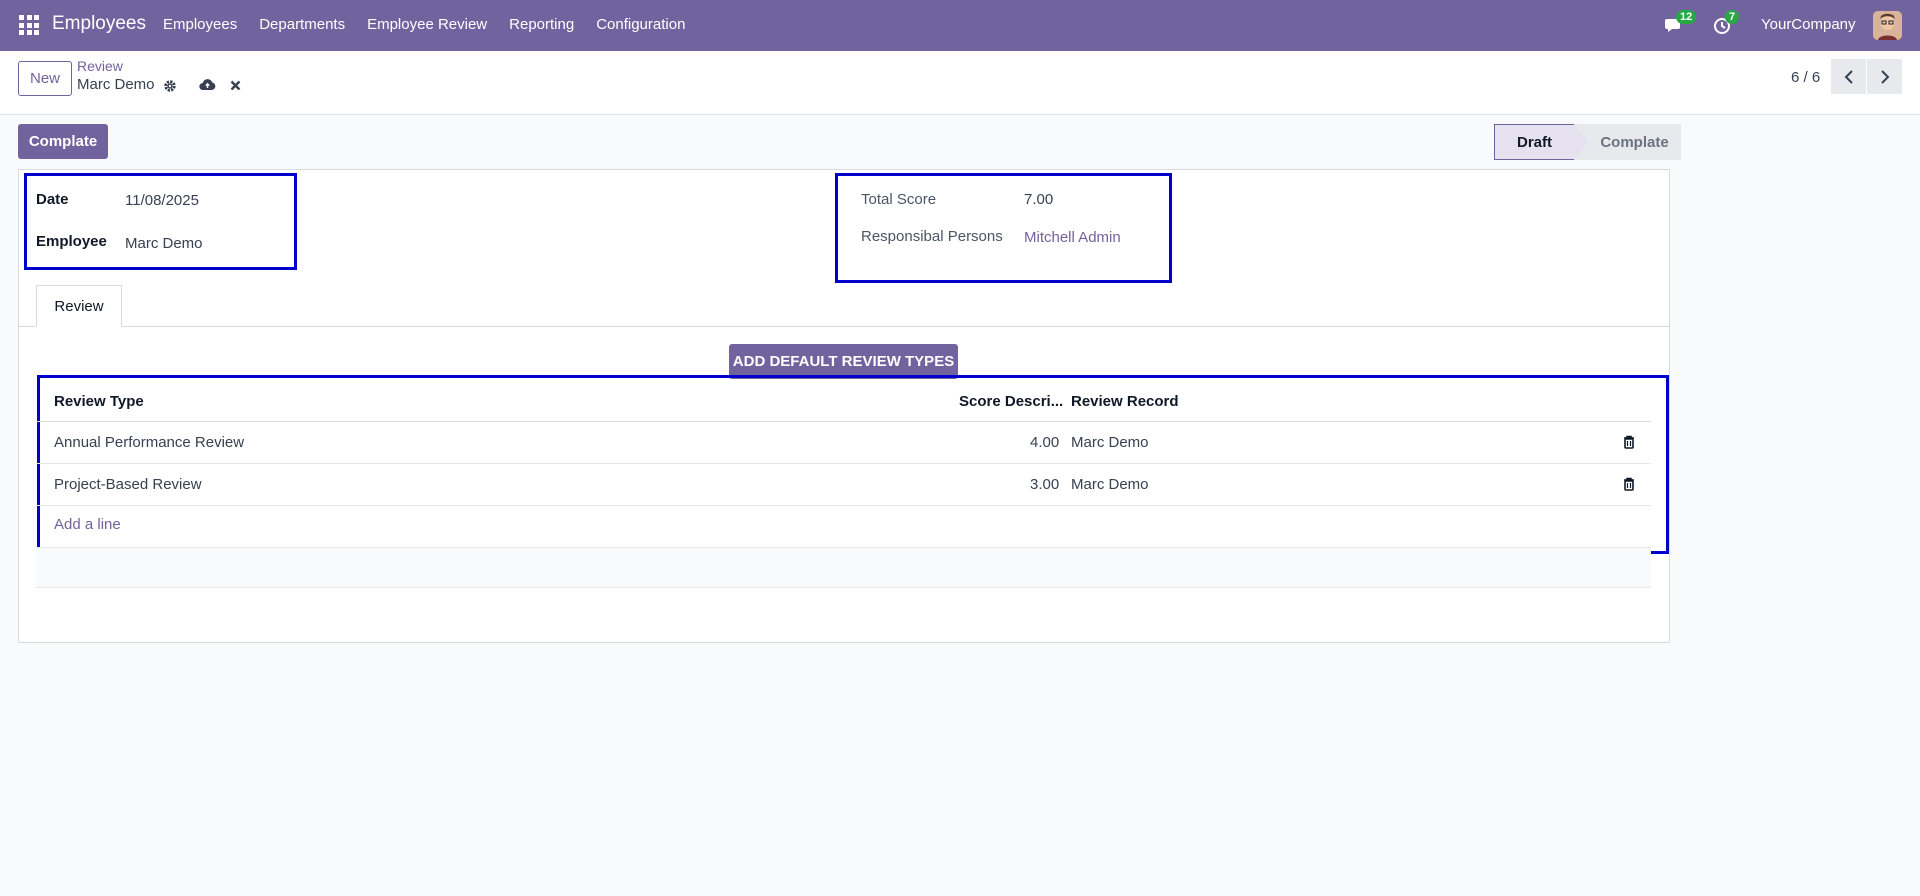 This screenshot has height=896, width=1920. I want to click on app-title: Employees, so click(99, 24).